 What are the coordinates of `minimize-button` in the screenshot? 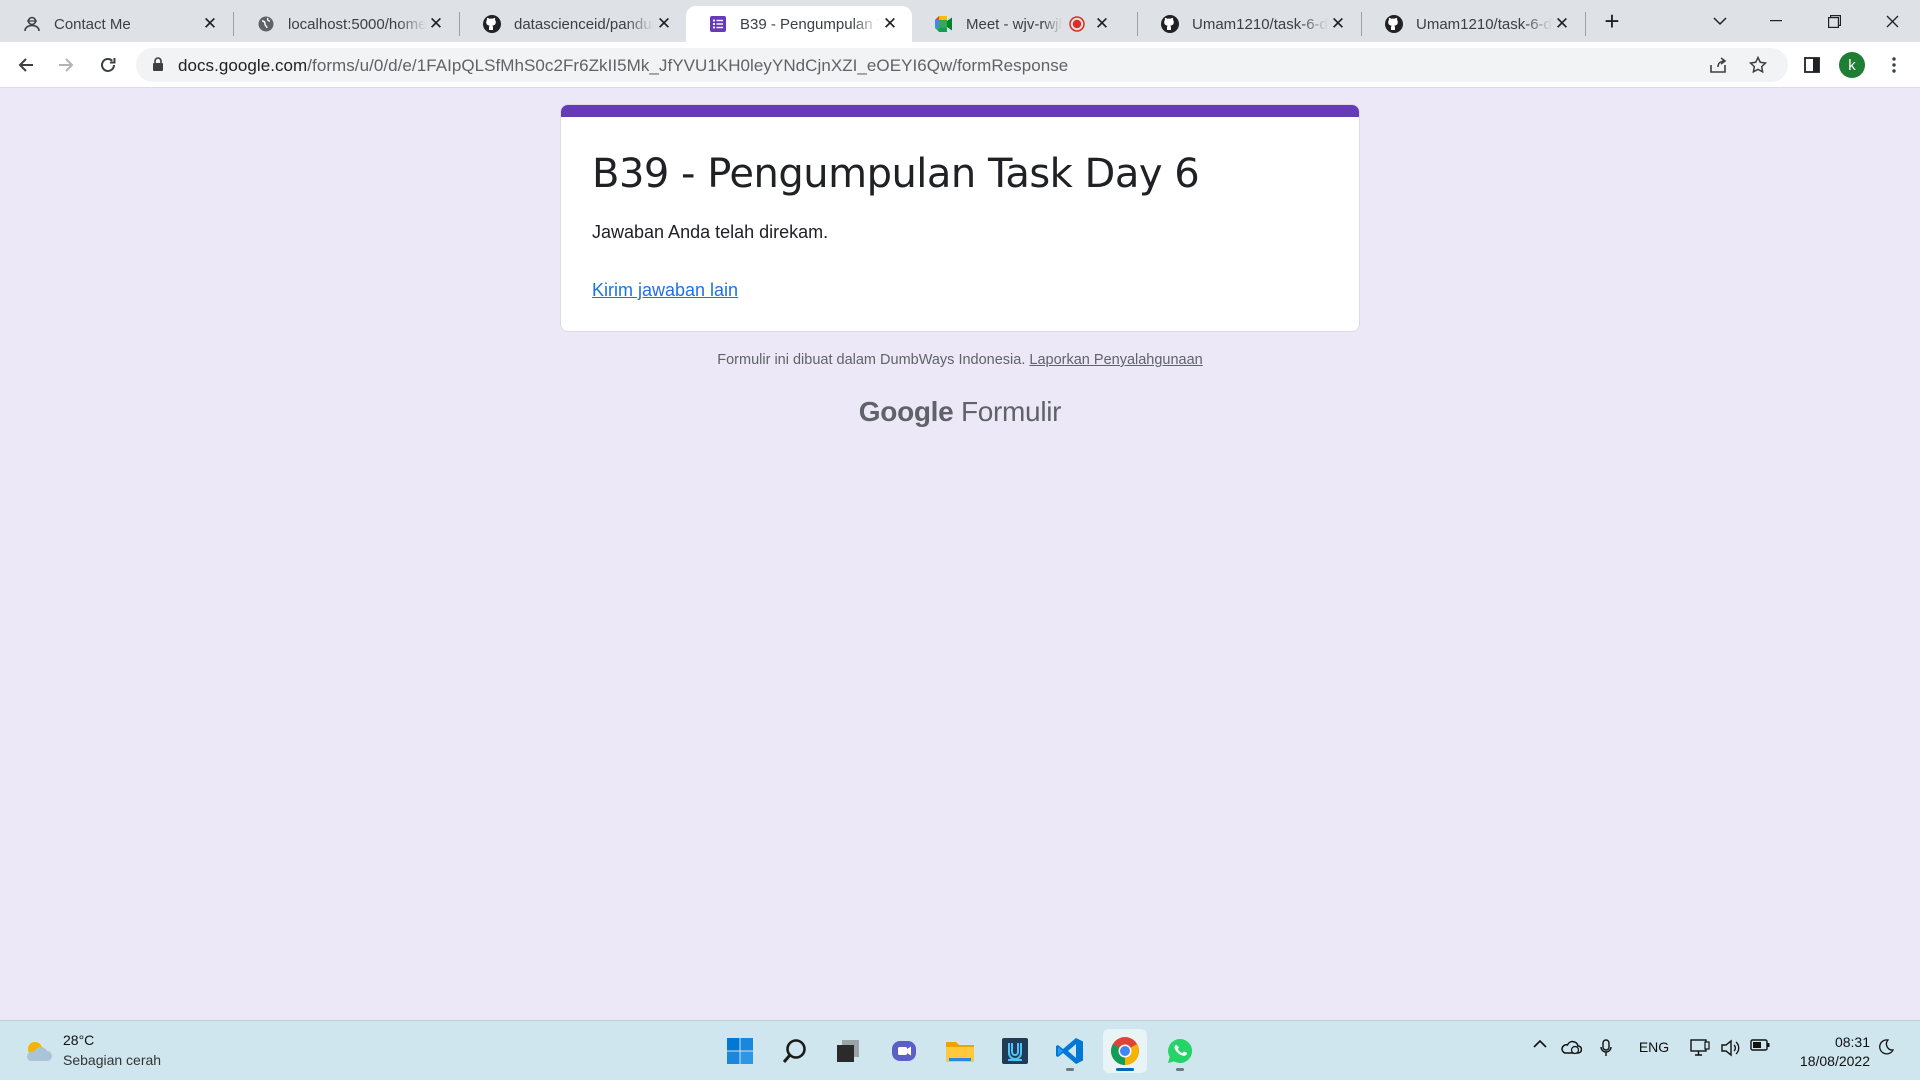 It's located at (1776, 21).